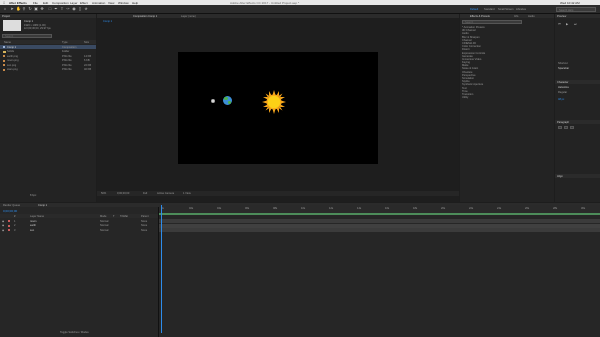 This screenshot has width=600, height=337. Describe the element at coordinates (562, 82) in the screenshot. I see `character-section: Character` at that location.